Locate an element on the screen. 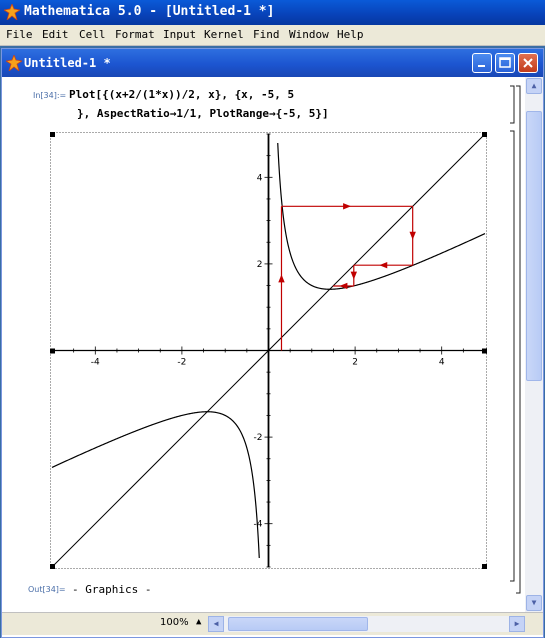  y-tick-label: 2 is located at coordinates (260, 265).